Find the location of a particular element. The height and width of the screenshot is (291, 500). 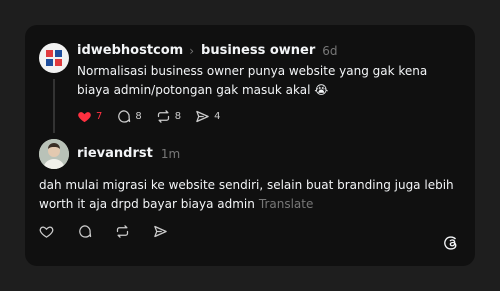

comment-button: 8 is located at coordinates (129, 116).